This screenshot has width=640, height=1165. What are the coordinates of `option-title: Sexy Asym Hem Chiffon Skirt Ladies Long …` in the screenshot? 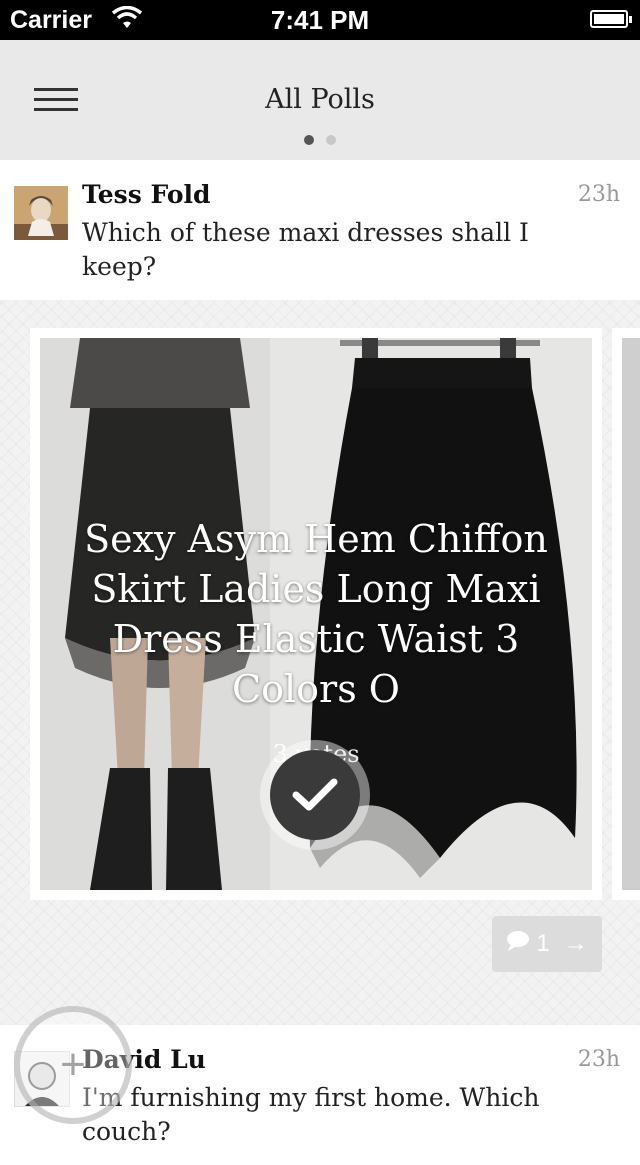 It's located at (316, 614).